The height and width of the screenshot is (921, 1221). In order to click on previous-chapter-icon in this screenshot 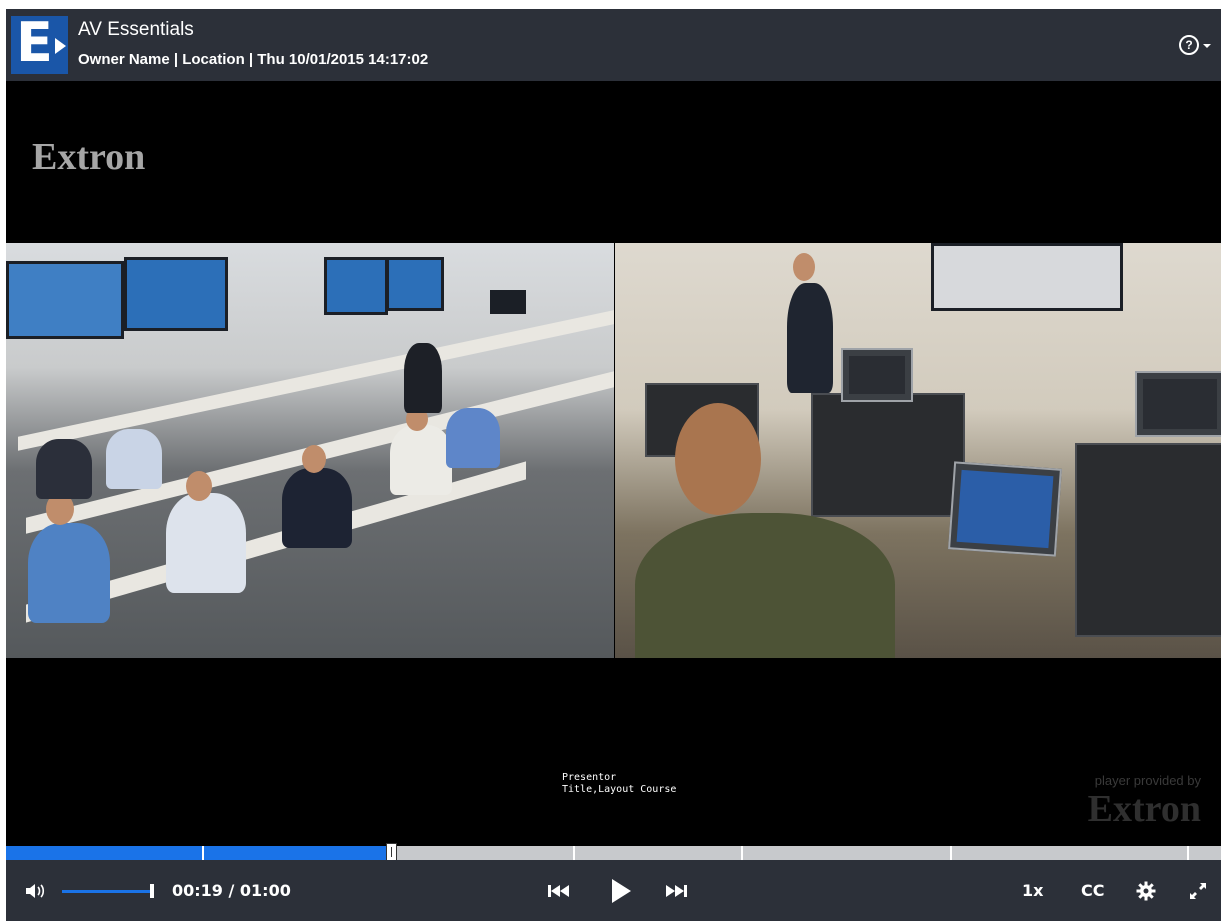, I will do `click(558, 891)`.